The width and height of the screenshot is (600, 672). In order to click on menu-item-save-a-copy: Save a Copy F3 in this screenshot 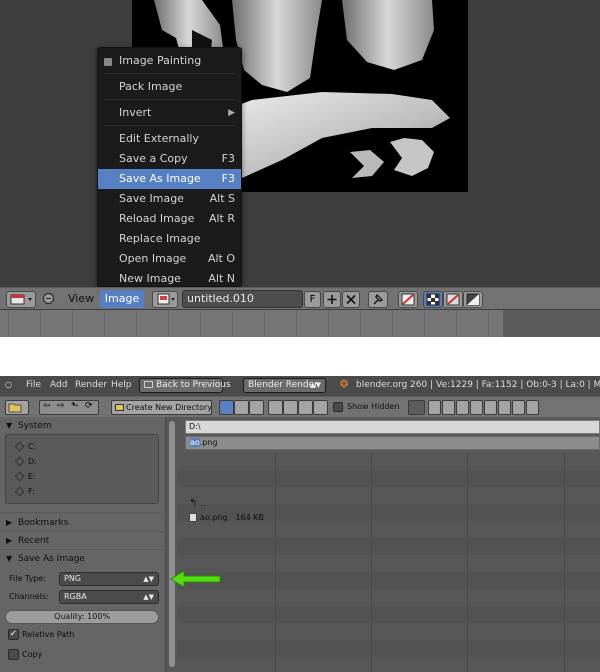, I will do `click(169, 159)`.